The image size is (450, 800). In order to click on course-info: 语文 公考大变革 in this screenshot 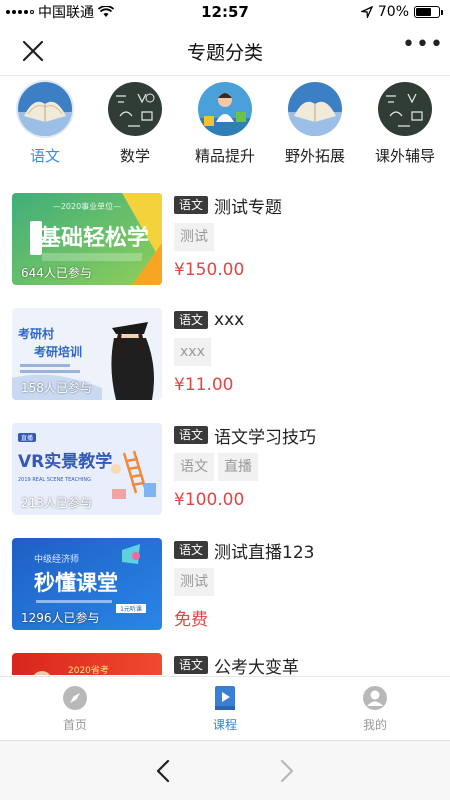, I will do `click(308, 664)`.